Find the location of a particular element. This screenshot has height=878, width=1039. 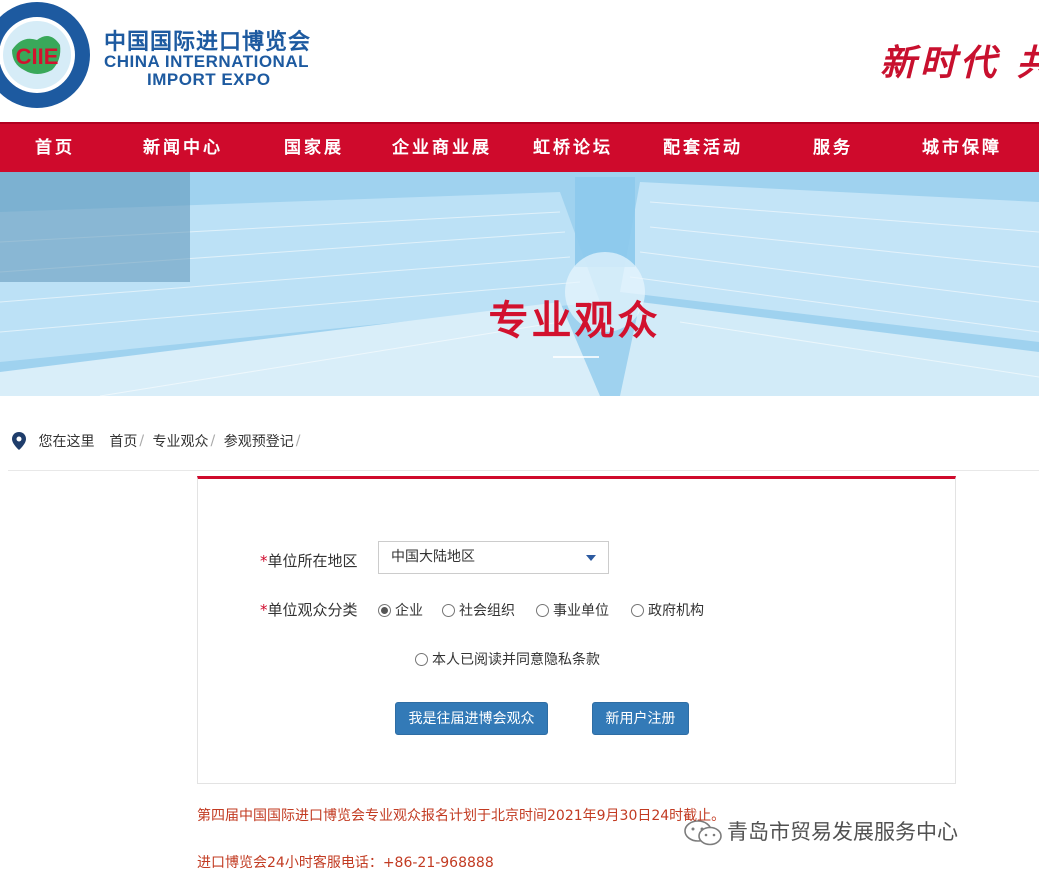

category-option-enterprise: 企业 is located at coordinates (400, 610).